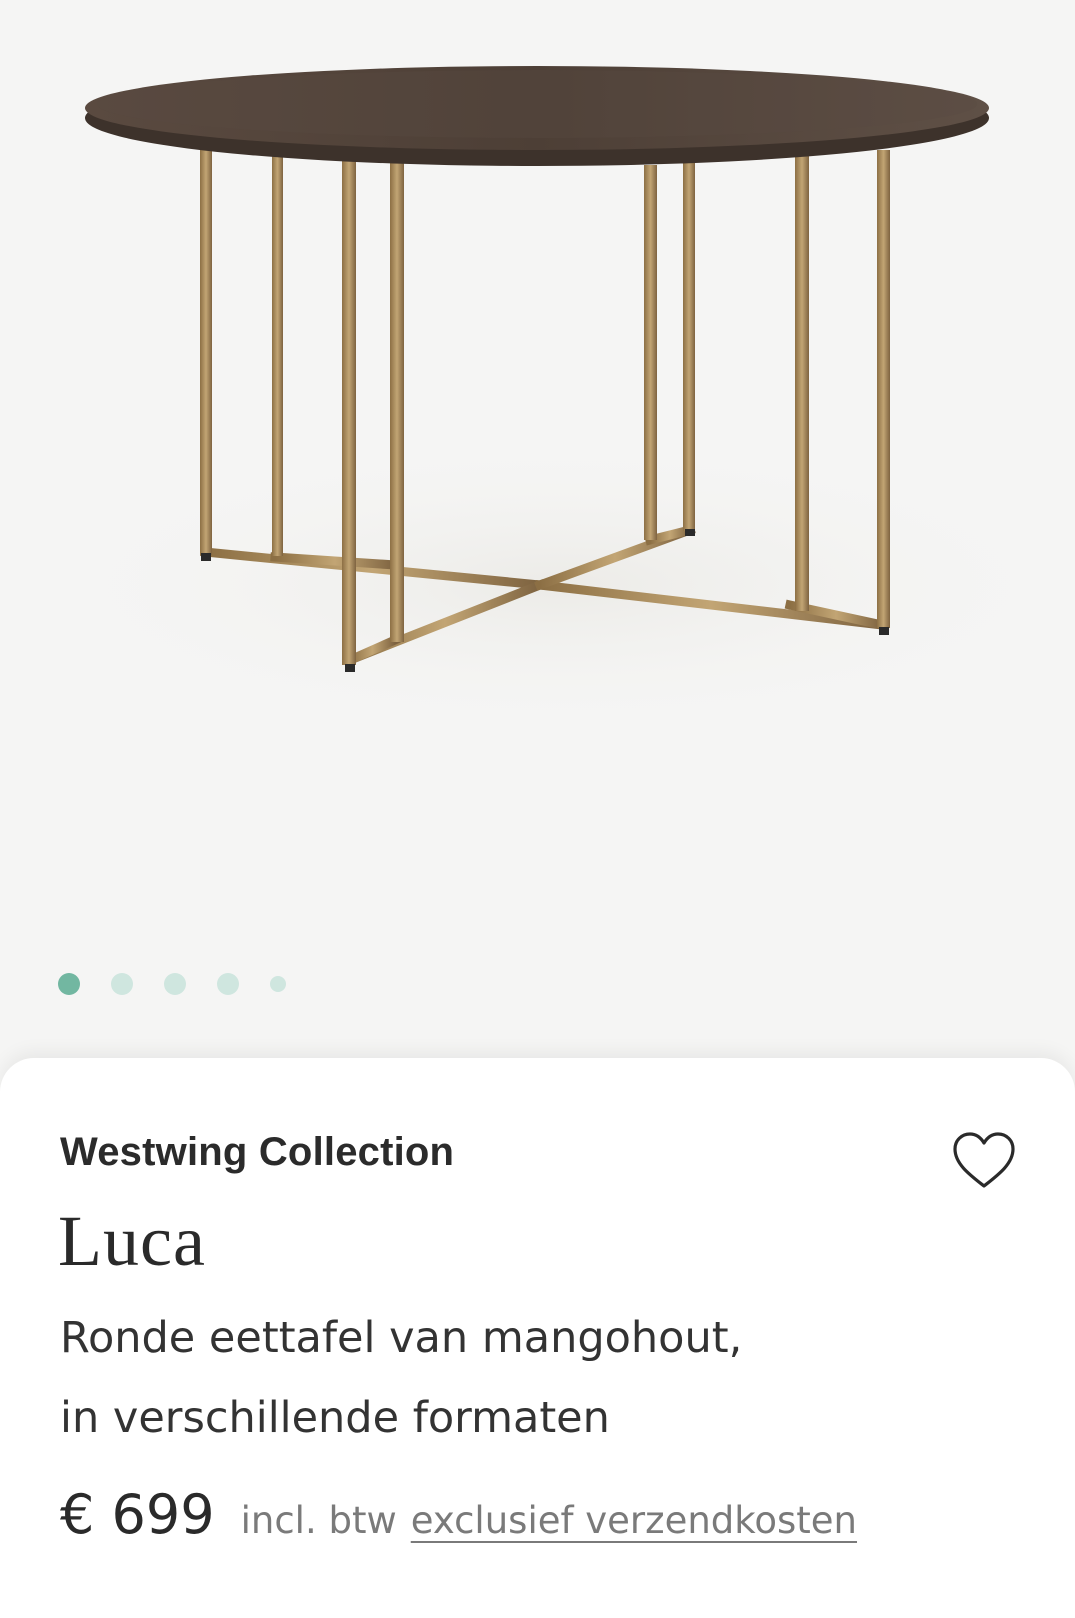 The image size is (1075, 1618). Describe the element at coordinates (335, 1418) in the screenshot. I see `description-line-2: in verschillende formaten` at that location.